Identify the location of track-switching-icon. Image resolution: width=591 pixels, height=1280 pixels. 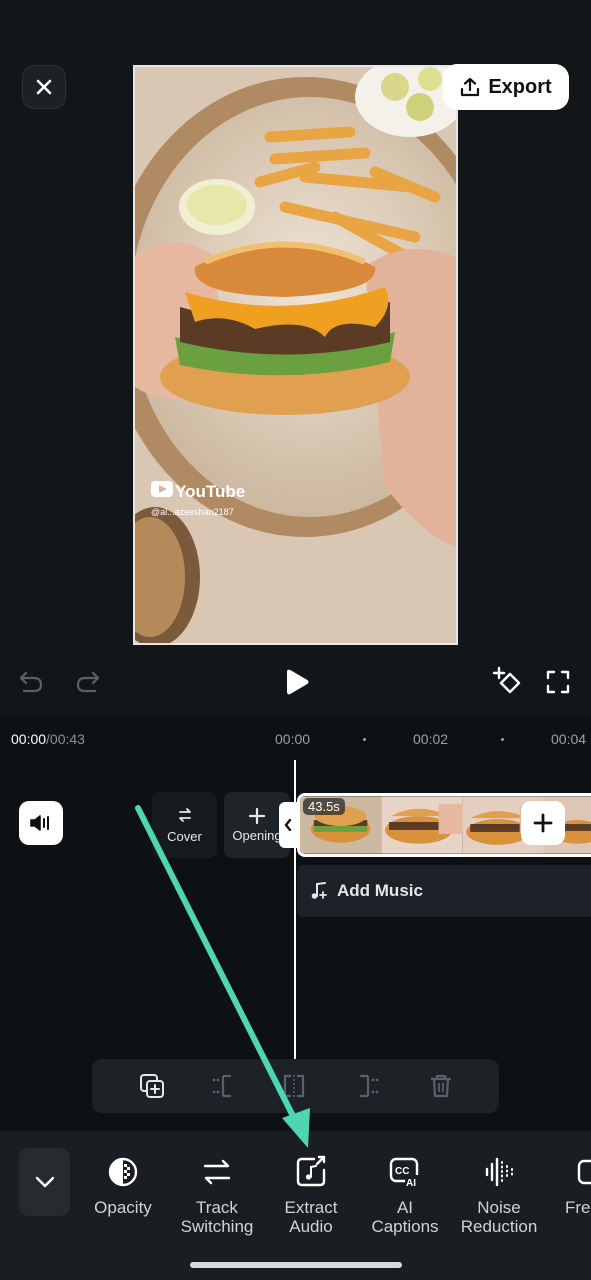
(217, 1172).